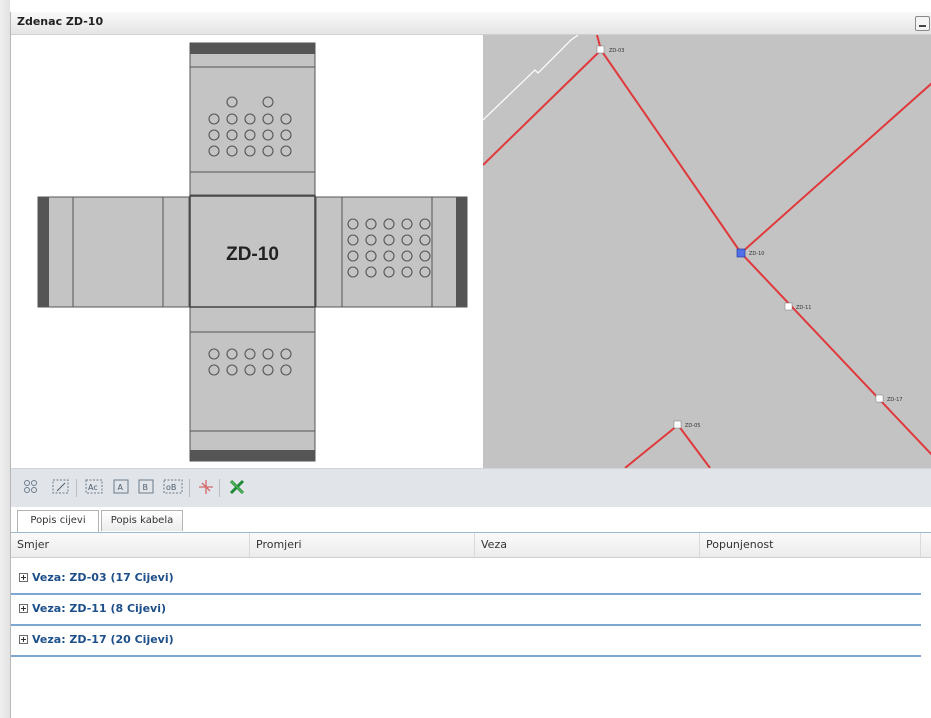 This screenshot has height=718, width=931. I want to click on column-header-promjeri: Promjeri, so click(362, 545).